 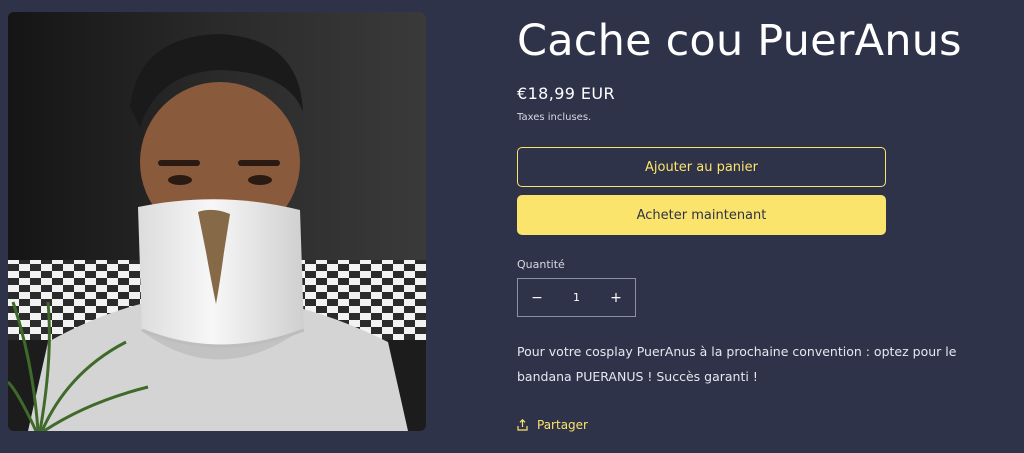 What do you see at coordinates (566, 93) in the screenshot?
I see `product-price: €18,99 EUR` at bounding box center [566, 93].